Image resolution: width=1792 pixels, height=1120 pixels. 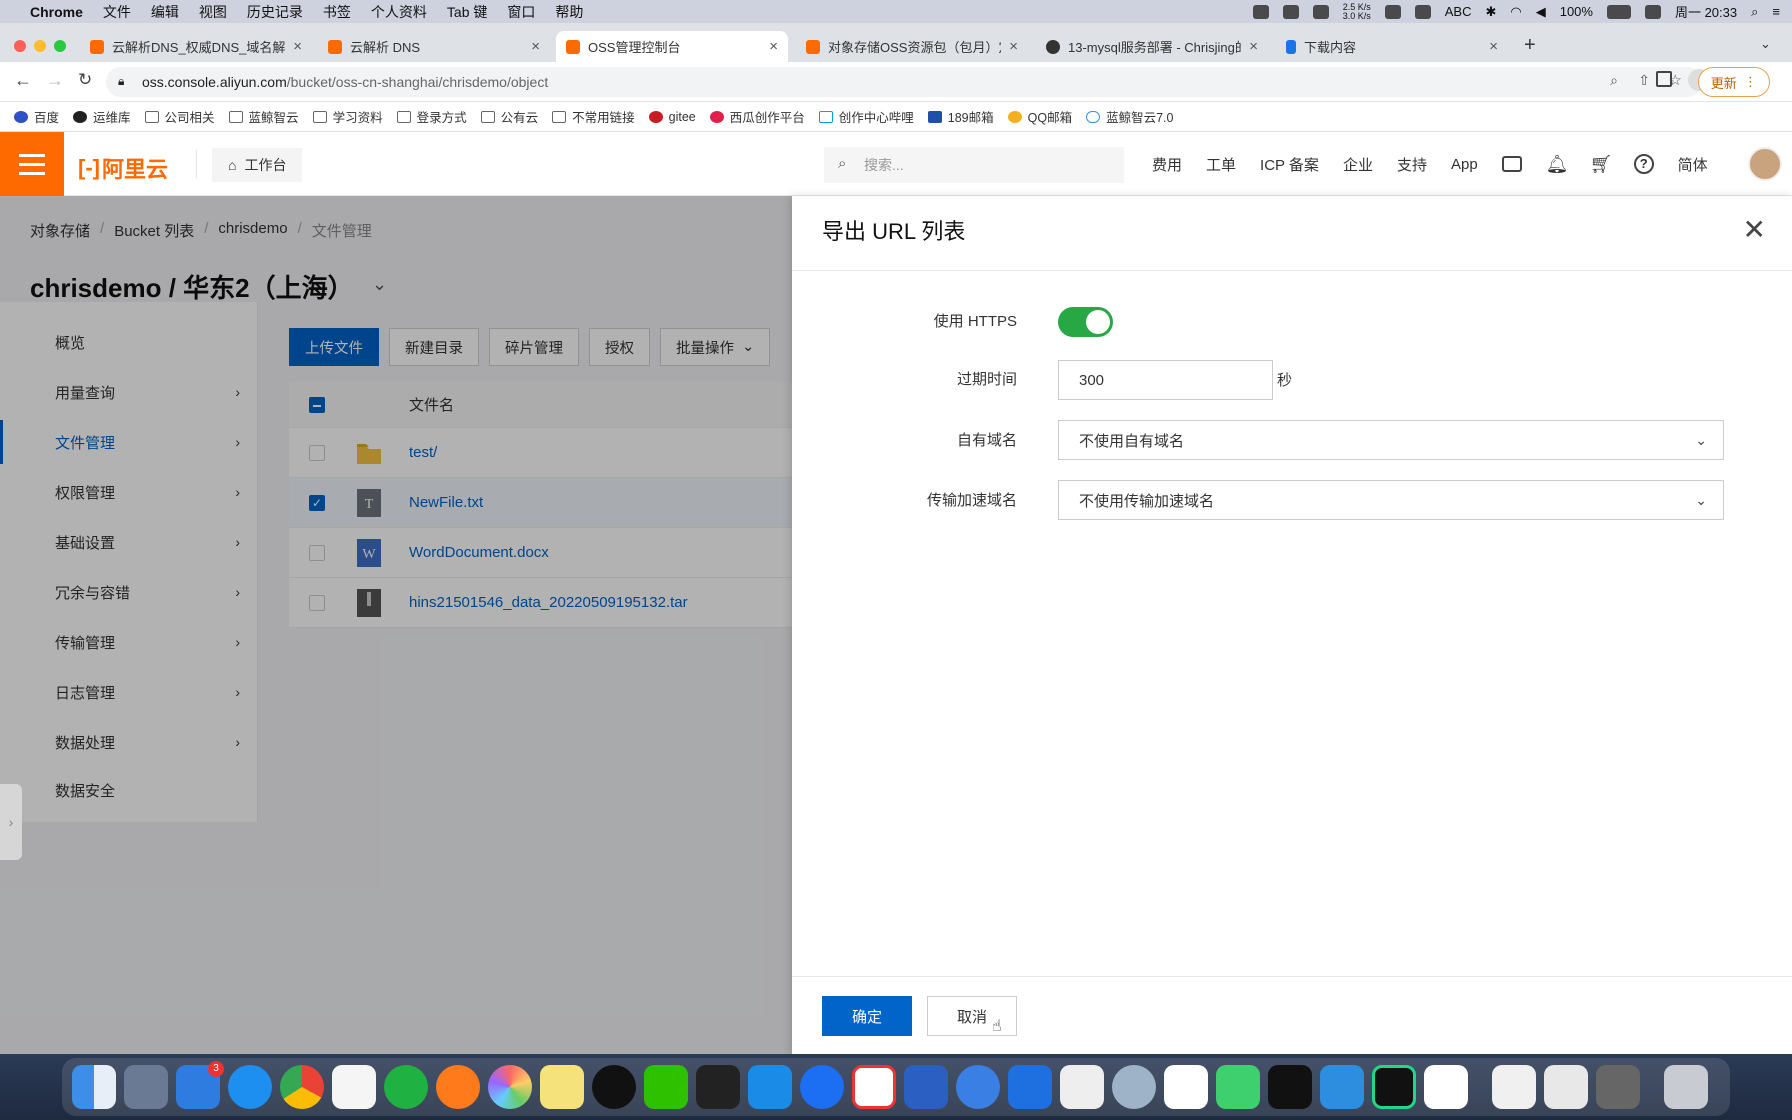 I want to click on menu-app-name: Chrome, so click(x=56, y=12).